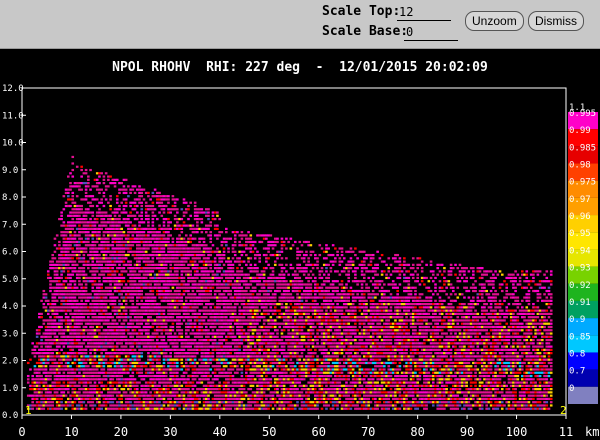 The image size is (600, 440). Describe the element at coordinates (10, 334) in the screenshot. I see `y-tick-label: 3.0` at that location.